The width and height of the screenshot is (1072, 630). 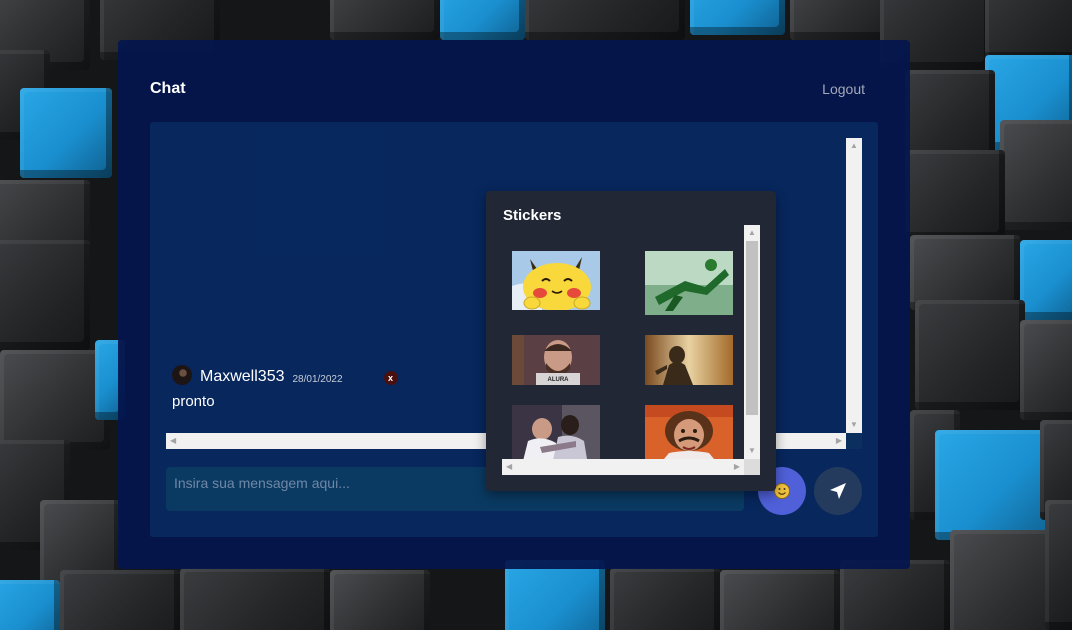 I want to click on stickers-scroll-up-arrow-icon: ▲, so click(x=752, y=233).